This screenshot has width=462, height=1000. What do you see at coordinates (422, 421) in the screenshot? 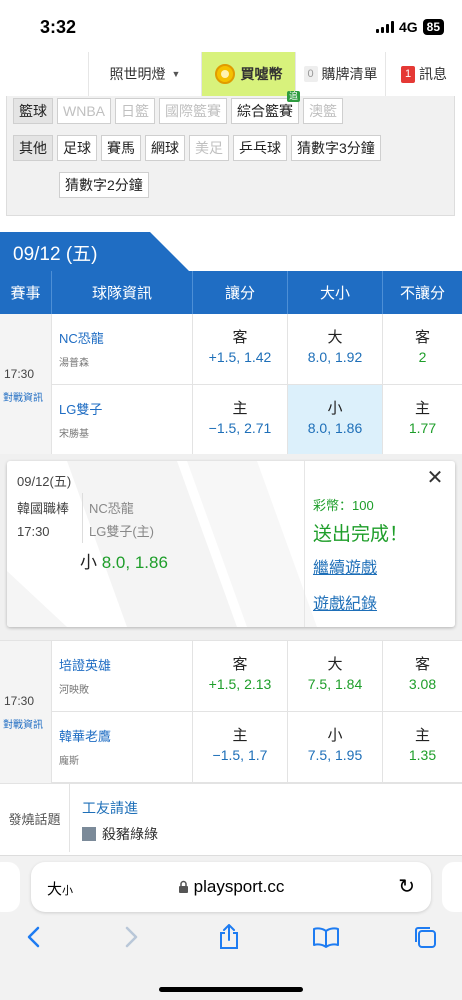
I see `moneyline-odds-cell: 主 1.77` at bounding box center [422, 421].